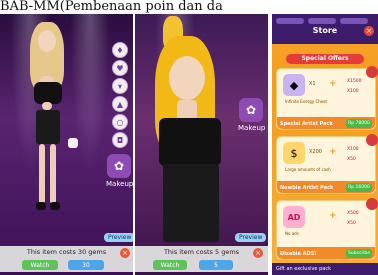 This screenshot has height=275, width=378. I want to click on offer-name: Disable ADS!, so click(298, 254).